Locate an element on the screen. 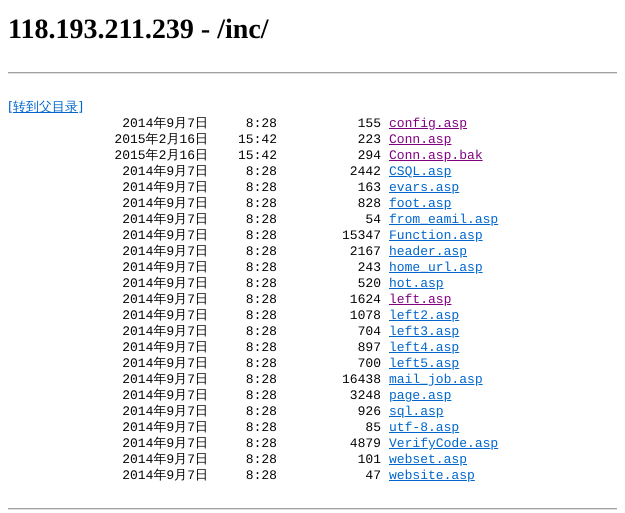  file-link: Conn.asp.bak is located at coordinates (436, 155).